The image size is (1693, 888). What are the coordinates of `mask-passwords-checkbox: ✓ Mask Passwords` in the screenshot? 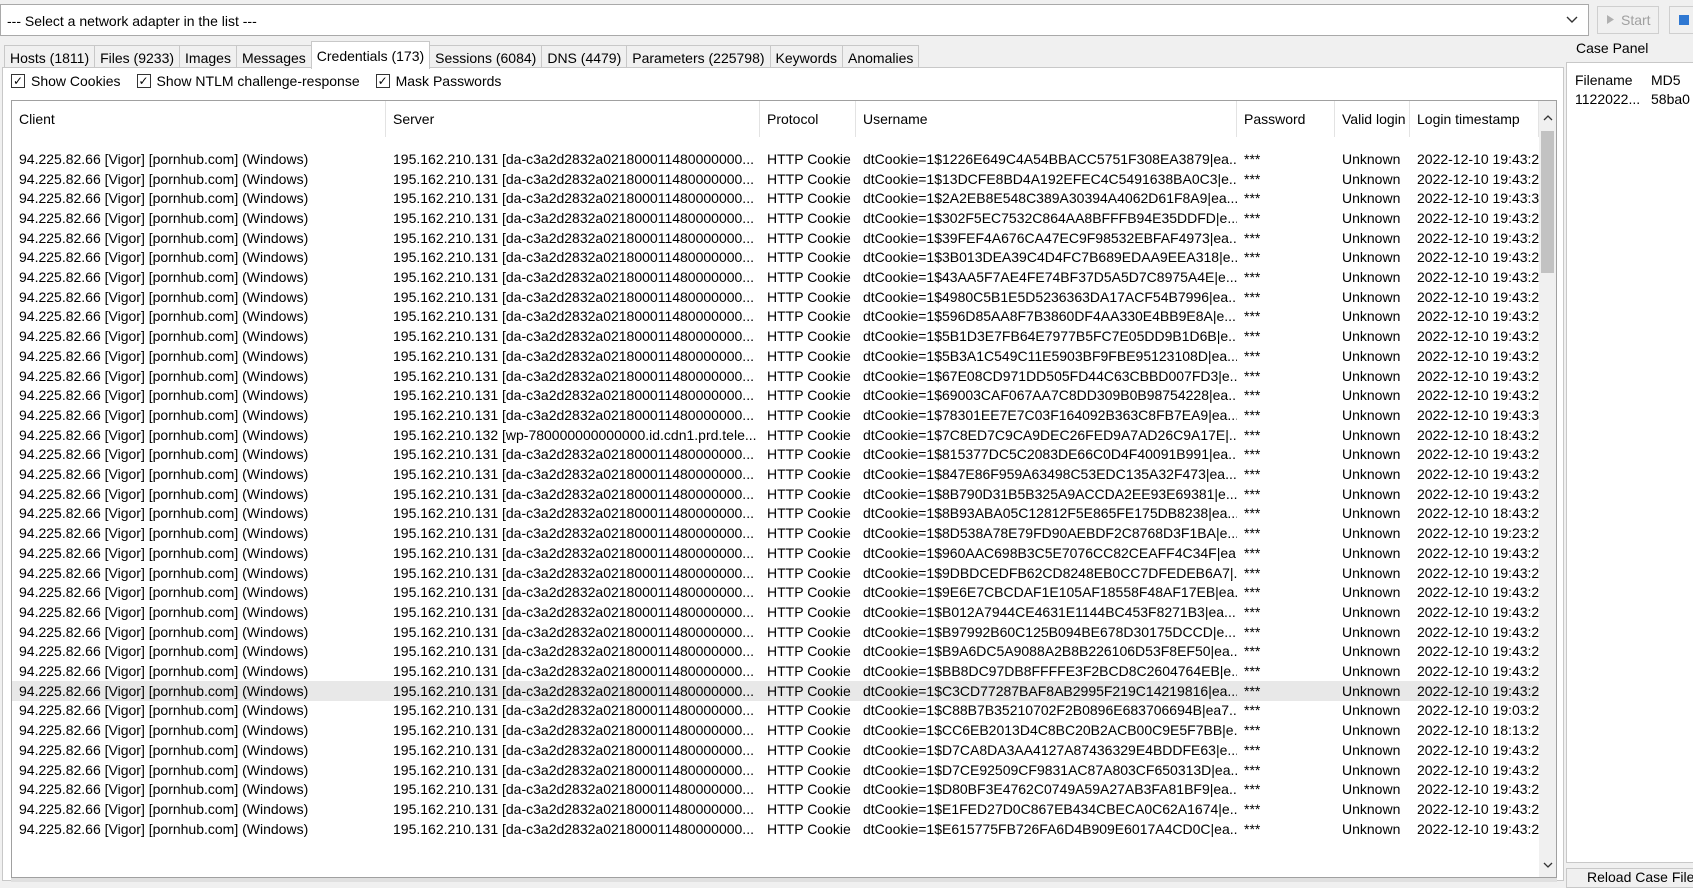 It's located at (438, 81).